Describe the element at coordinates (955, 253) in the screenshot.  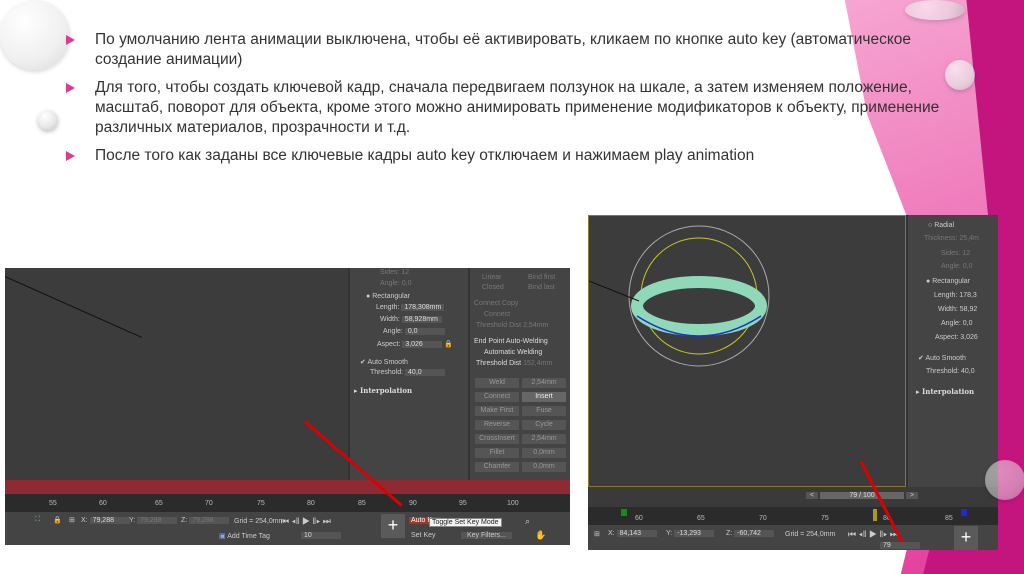
I see `sides-field: Sides: 12` at that location.